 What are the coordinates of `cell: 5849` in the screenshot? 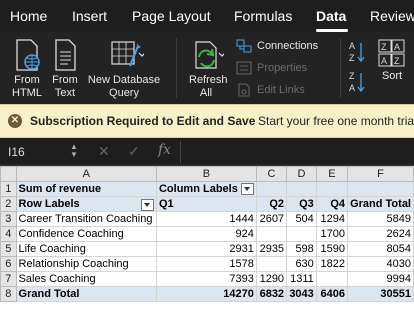 It's located at (380, 219).